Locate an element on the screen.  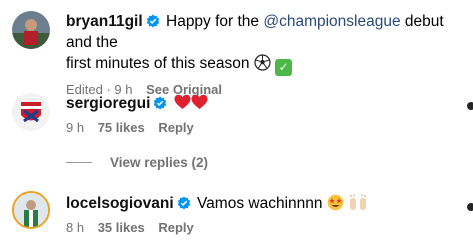
check-mark-button-icon: ✓ is located at coordinates (284, 67).